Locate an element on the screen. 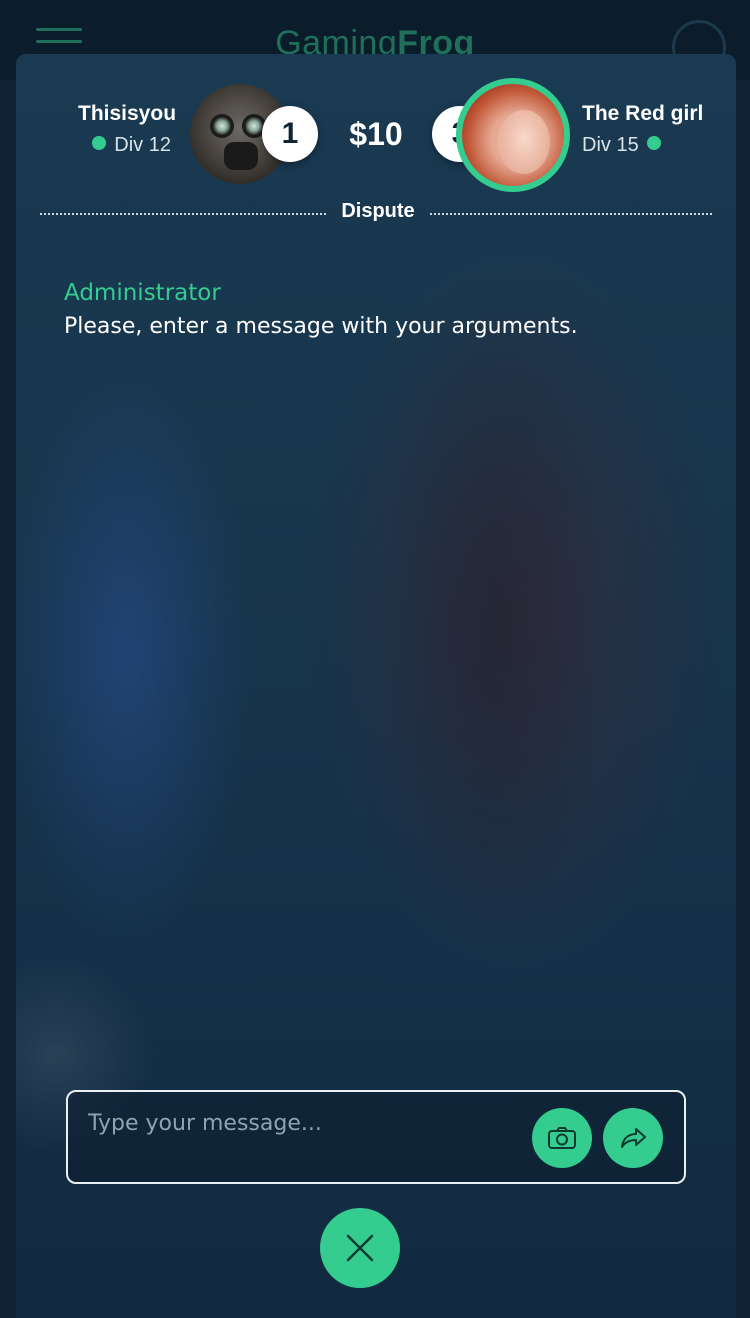 This screenshot has width=750, height=1318. divider-line-left is located at coordinates (183, 214).